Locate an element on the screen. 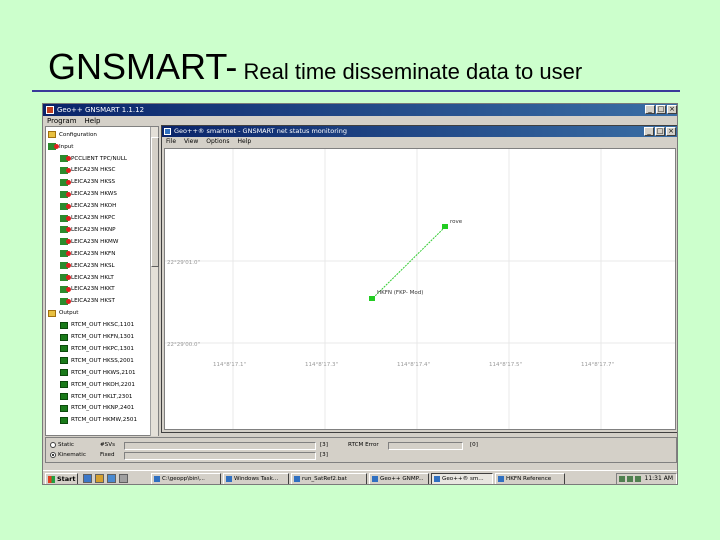 The width and height of the screenshot is (720, 540). tray-volume-icon is located at coordinates (630, 479).